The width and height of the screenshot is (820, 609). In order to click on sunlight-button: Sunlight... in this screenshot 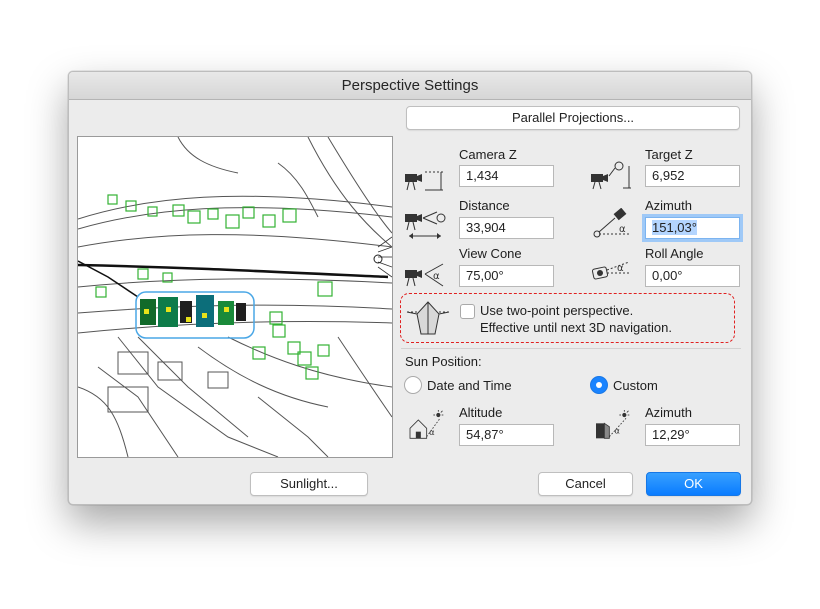, I will do `click(309, 484)`.